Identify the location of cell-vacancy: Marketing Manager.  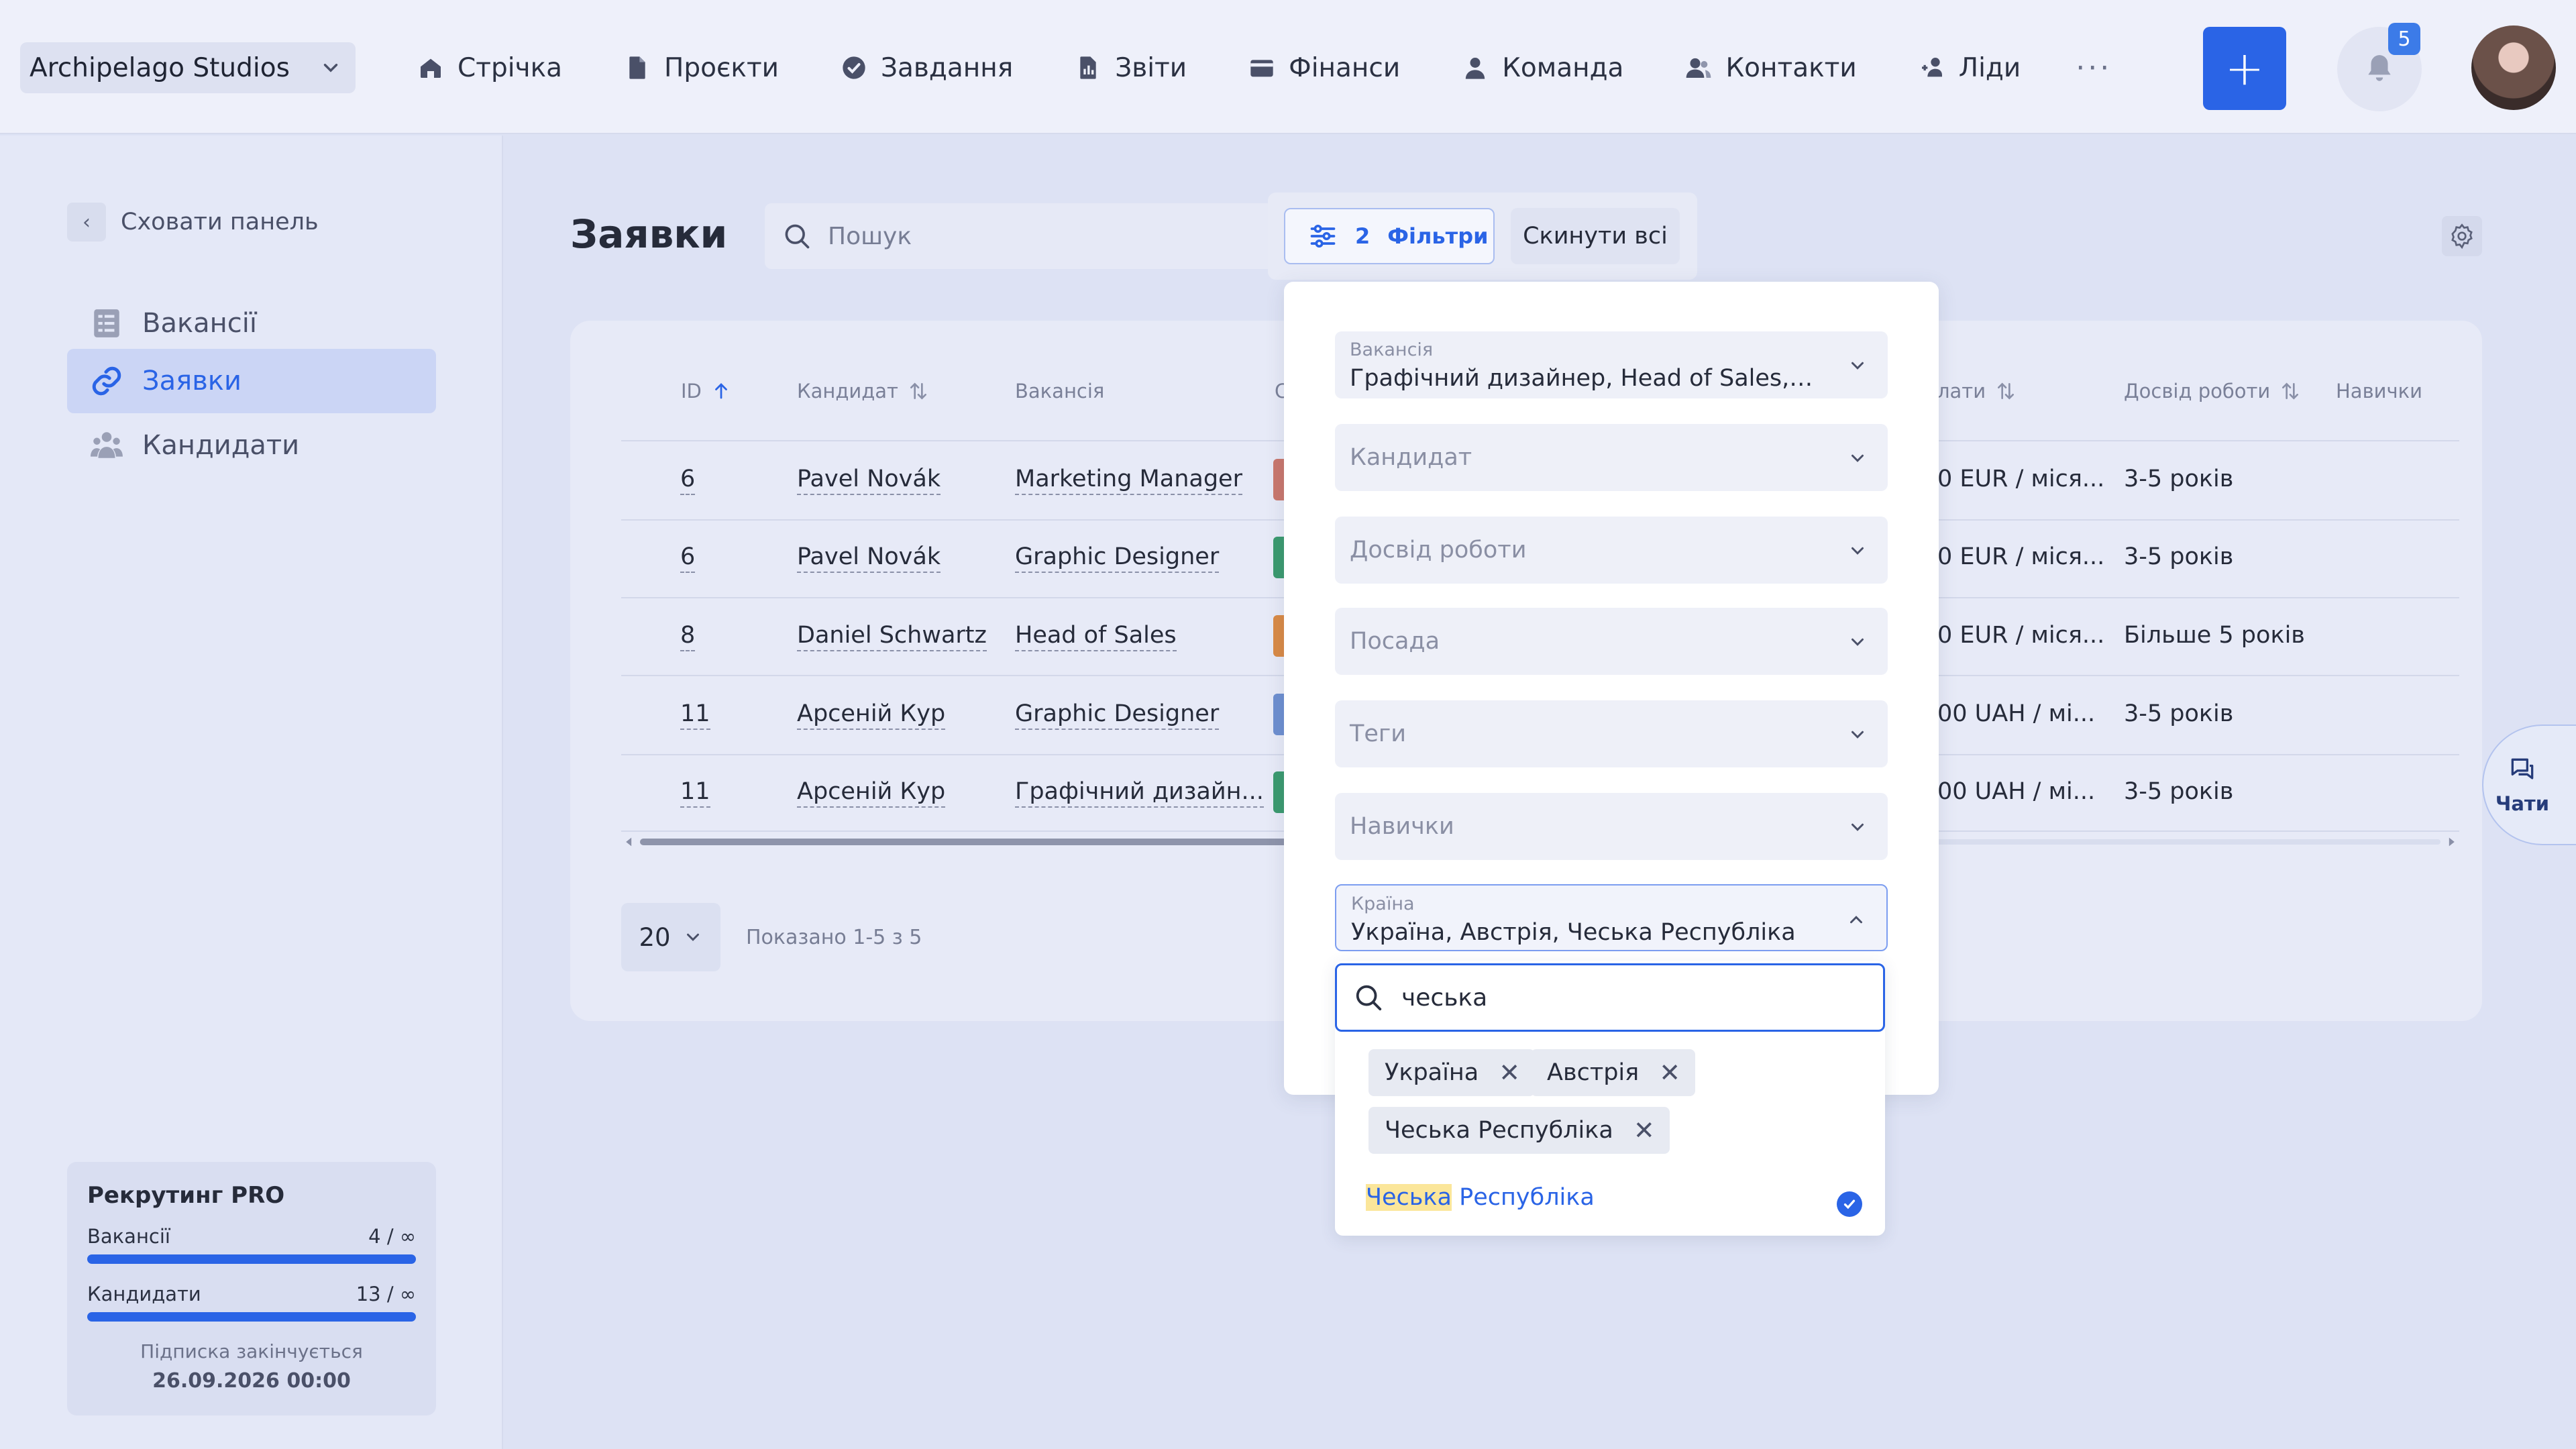
(1128, 480).